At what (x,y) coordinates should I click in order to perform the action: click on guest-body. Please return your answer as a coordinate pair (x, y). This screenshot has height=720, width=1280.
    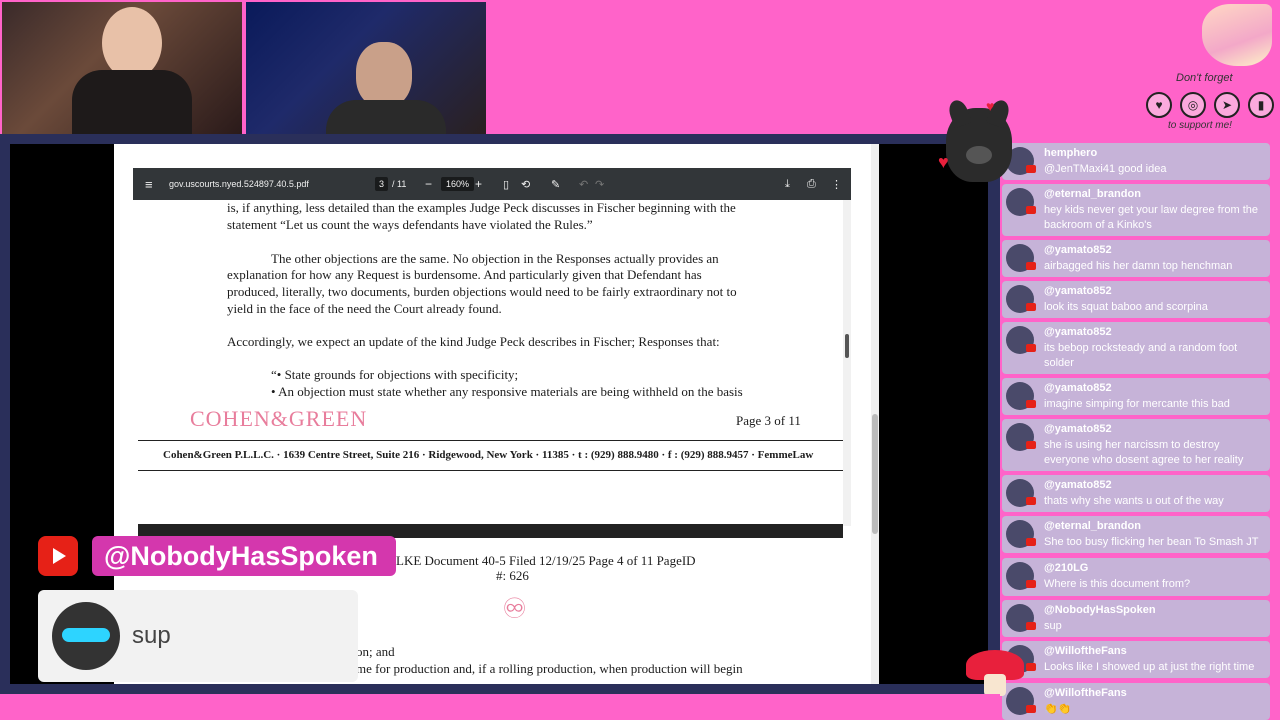
    Looking at the image, I should click on (386, 117).